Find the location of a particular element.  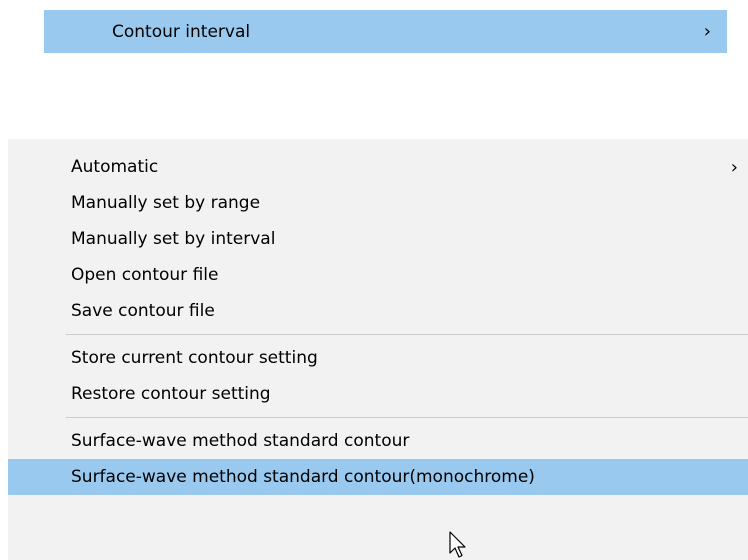

menu-item-automatic: Automatic › is located at coordinates (378, 167).